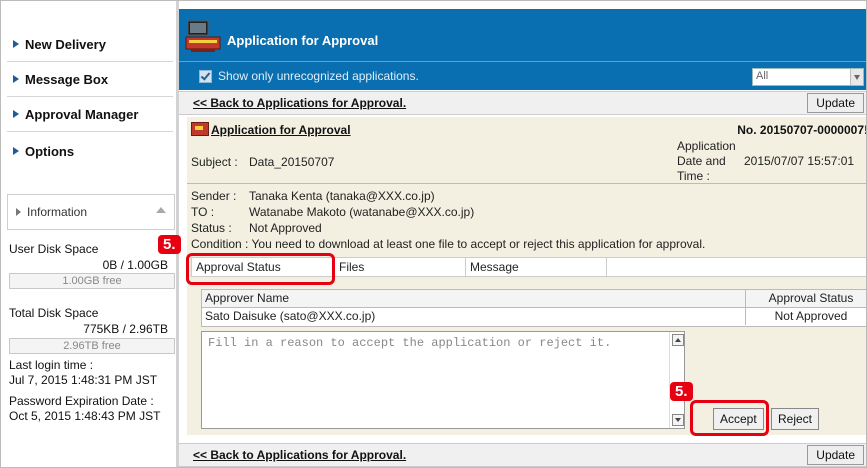  I want to click on scroll-up-icon, so click(678, 340).